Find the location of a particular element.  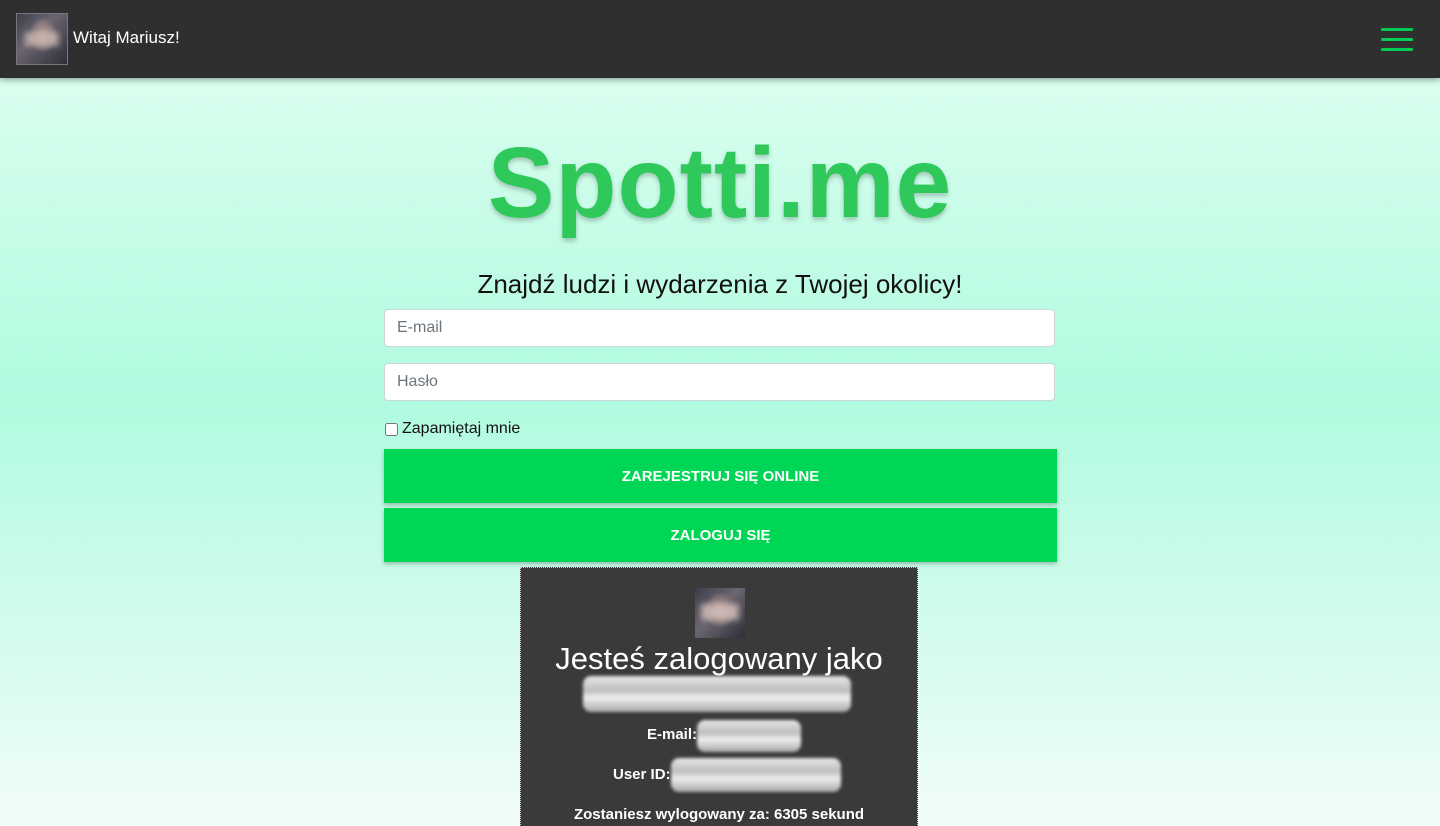

session-userid-label: User ID: is located at coordinates (642, 774).